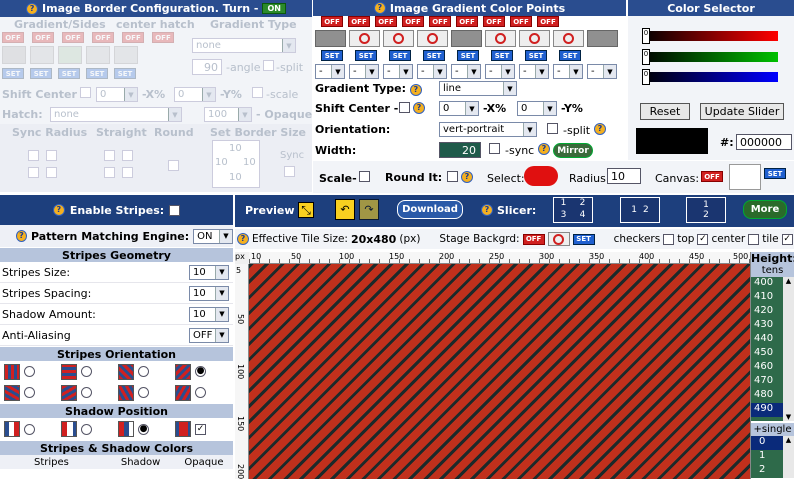 The height and width of the screenshot is (479, 794). Describe the element at coordinates (767, 312) in the screenshot. I see `height-option: 420` at that location.